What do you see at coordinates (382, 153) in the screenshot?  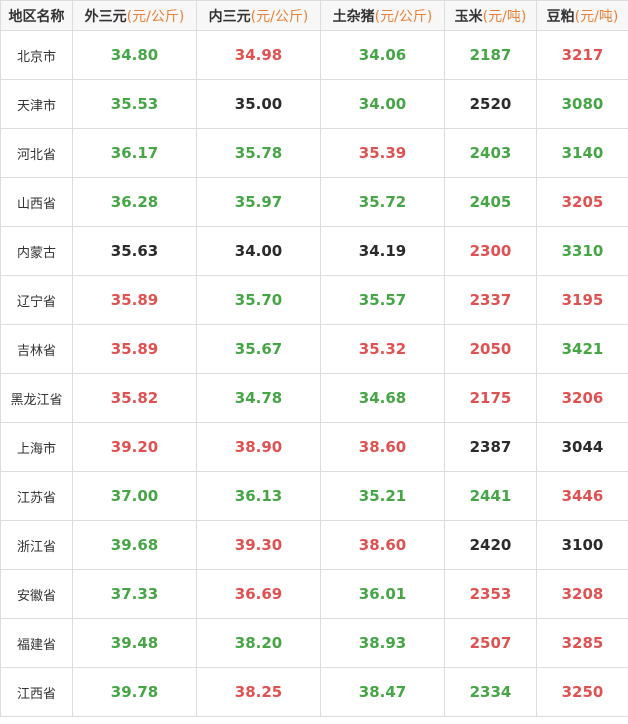 I see `price-cell: 35.39` at bounding box center [382, 153].